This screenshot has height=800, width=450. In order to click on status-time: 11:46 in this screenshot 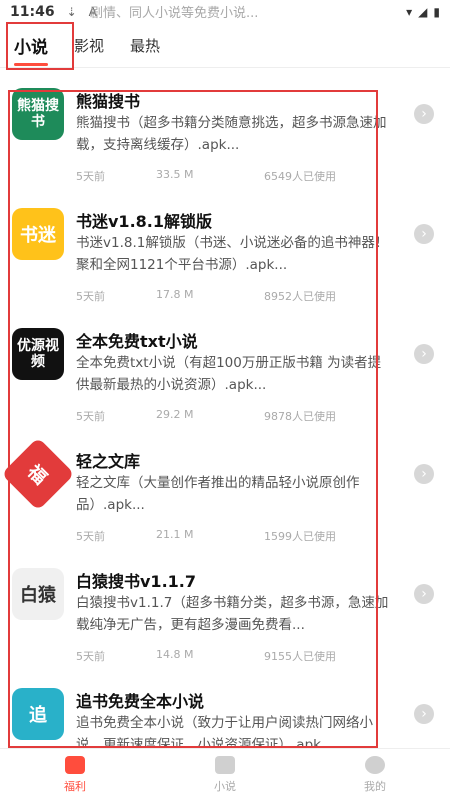, I will do `click(32, 12)`.